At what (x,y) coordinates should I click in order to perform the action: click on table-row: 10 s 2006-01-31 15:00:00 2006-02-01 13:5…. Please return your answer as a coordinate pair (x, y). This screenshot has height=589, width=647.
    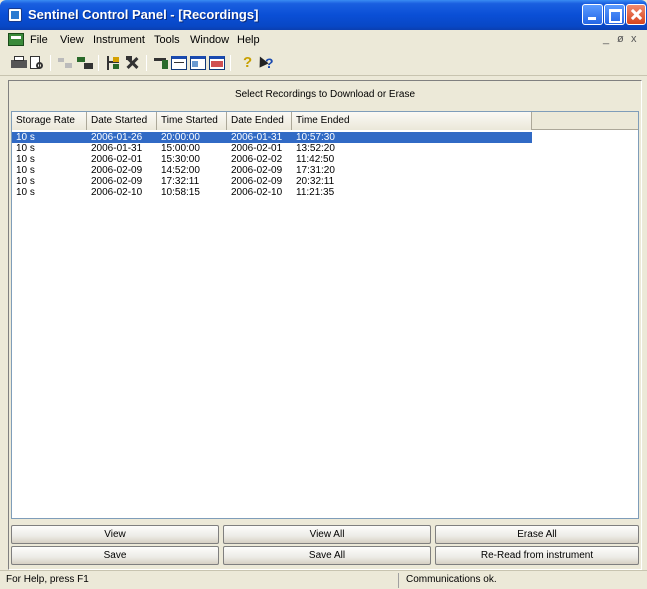
    Looking at the image, I should click on (272, 148).